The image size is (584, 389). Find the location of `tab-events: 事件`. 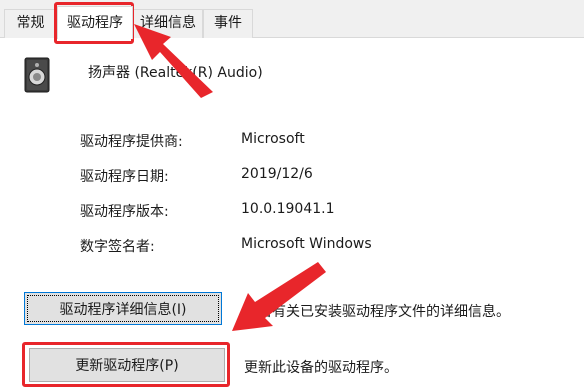

tab-events: 事件 is located at coordinates (228, 23).